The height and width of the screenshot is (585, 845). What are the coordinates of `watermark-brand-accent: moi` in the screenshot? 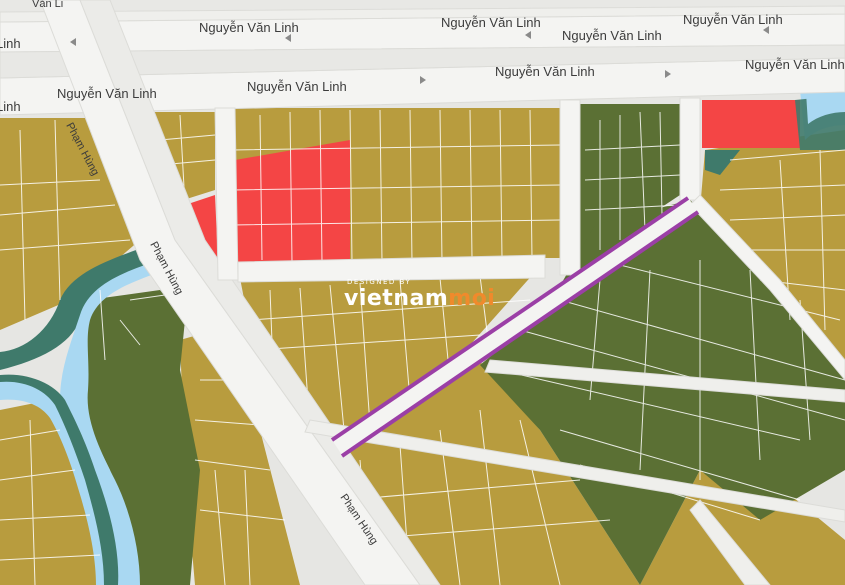 It's located at (471, 298).